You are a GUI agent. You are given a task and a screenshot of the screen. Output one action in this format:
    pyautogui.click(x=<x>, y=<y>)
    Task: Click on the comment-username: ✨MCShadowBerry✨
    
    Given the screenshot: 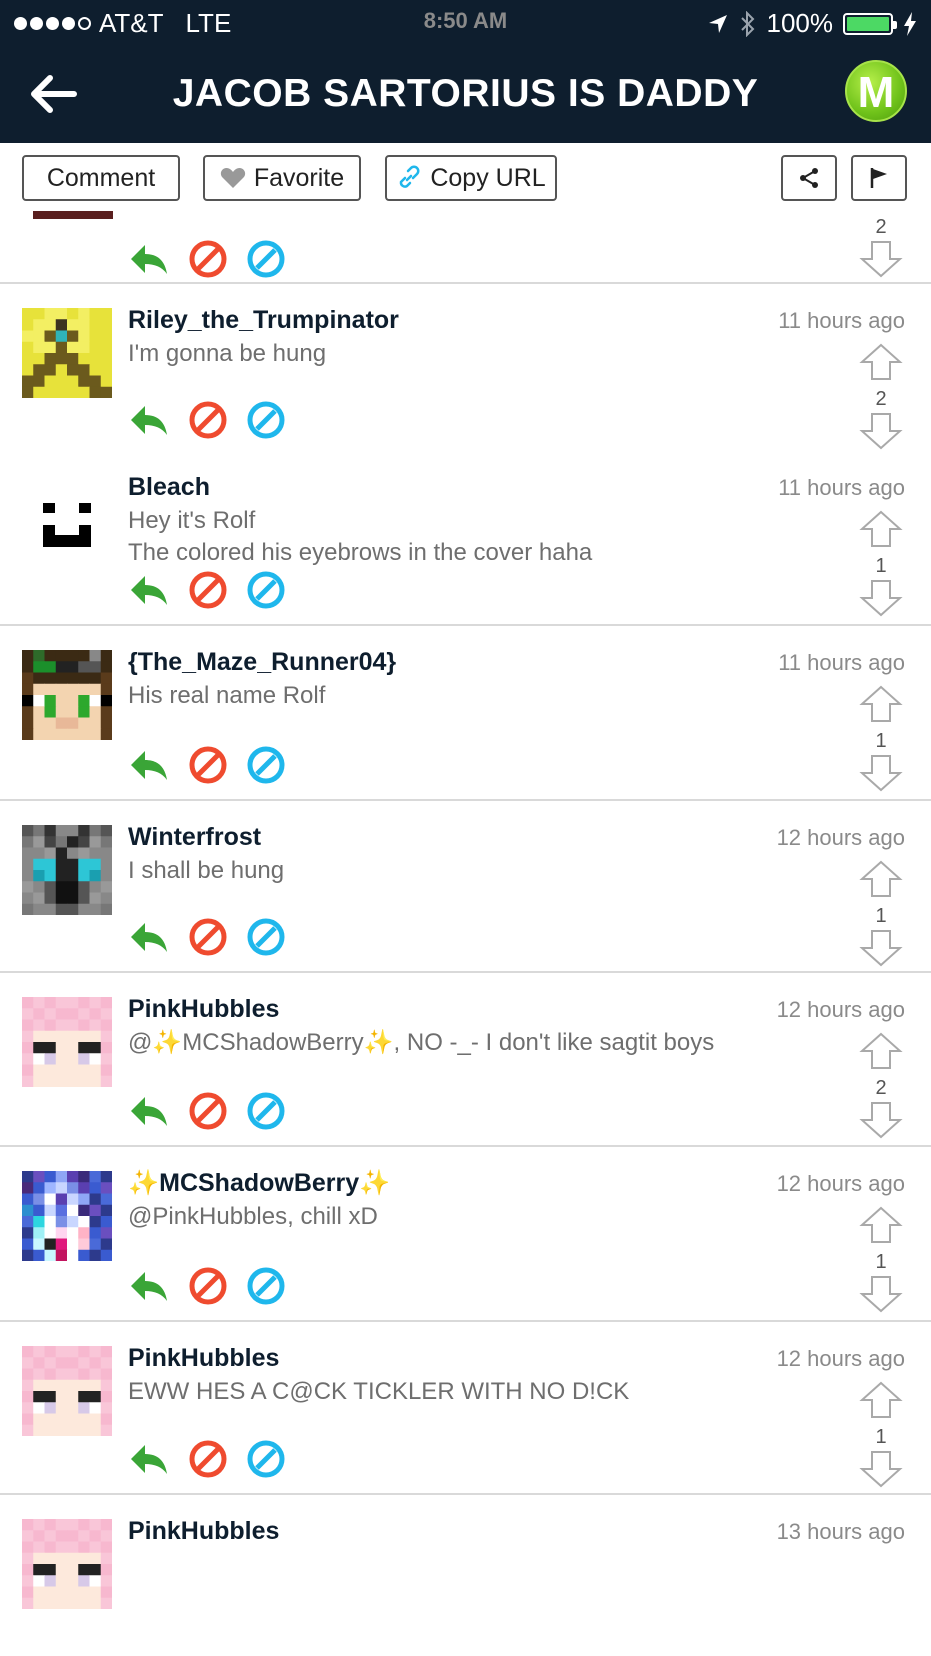 What is the action you would take?
    pyautogui.click(x=259, y=1183)
    